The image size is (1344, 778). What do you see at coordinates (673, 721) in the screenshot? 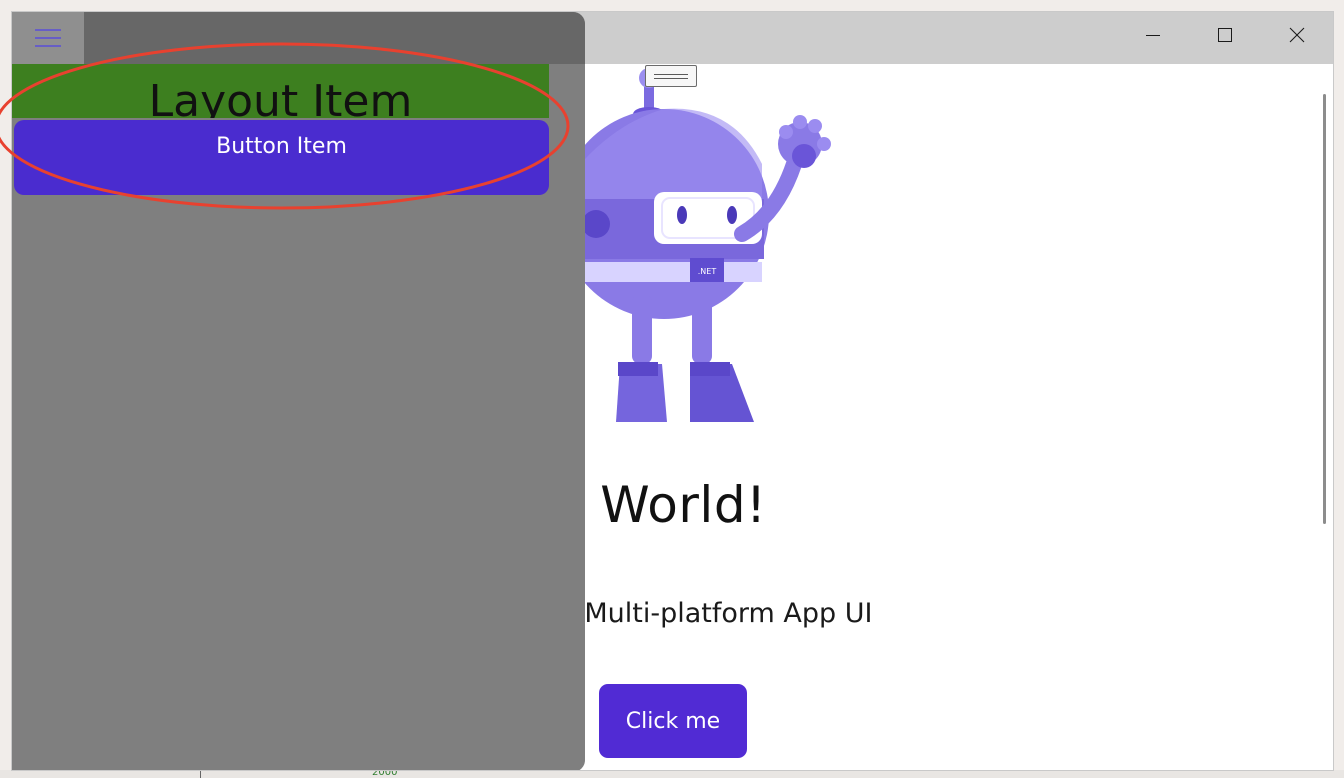
I see `click-me-button: Click me` at bounding box center [673, 721].